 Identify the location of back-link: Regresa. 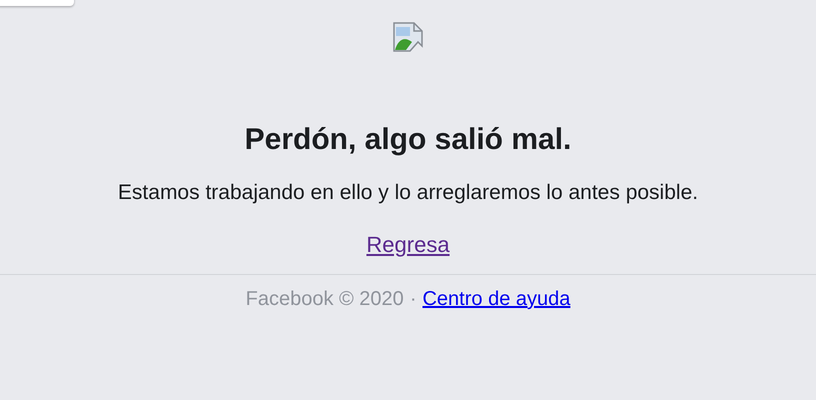
(408, 245).